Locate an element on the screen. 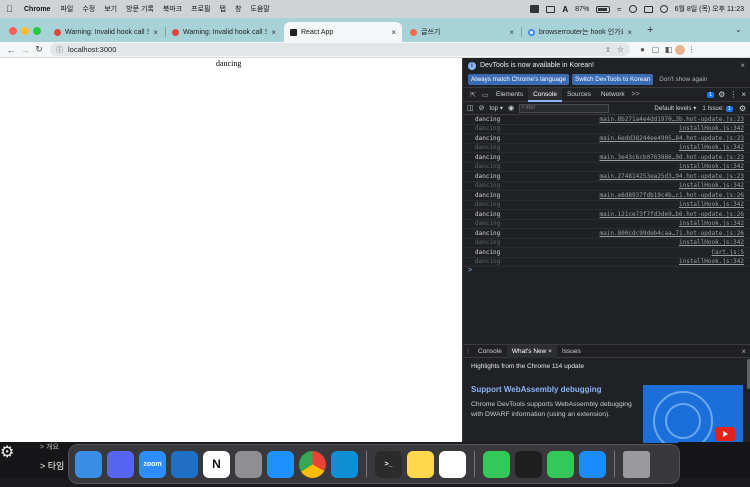  dock-app-store-icon is located at coordinates (280, 464).